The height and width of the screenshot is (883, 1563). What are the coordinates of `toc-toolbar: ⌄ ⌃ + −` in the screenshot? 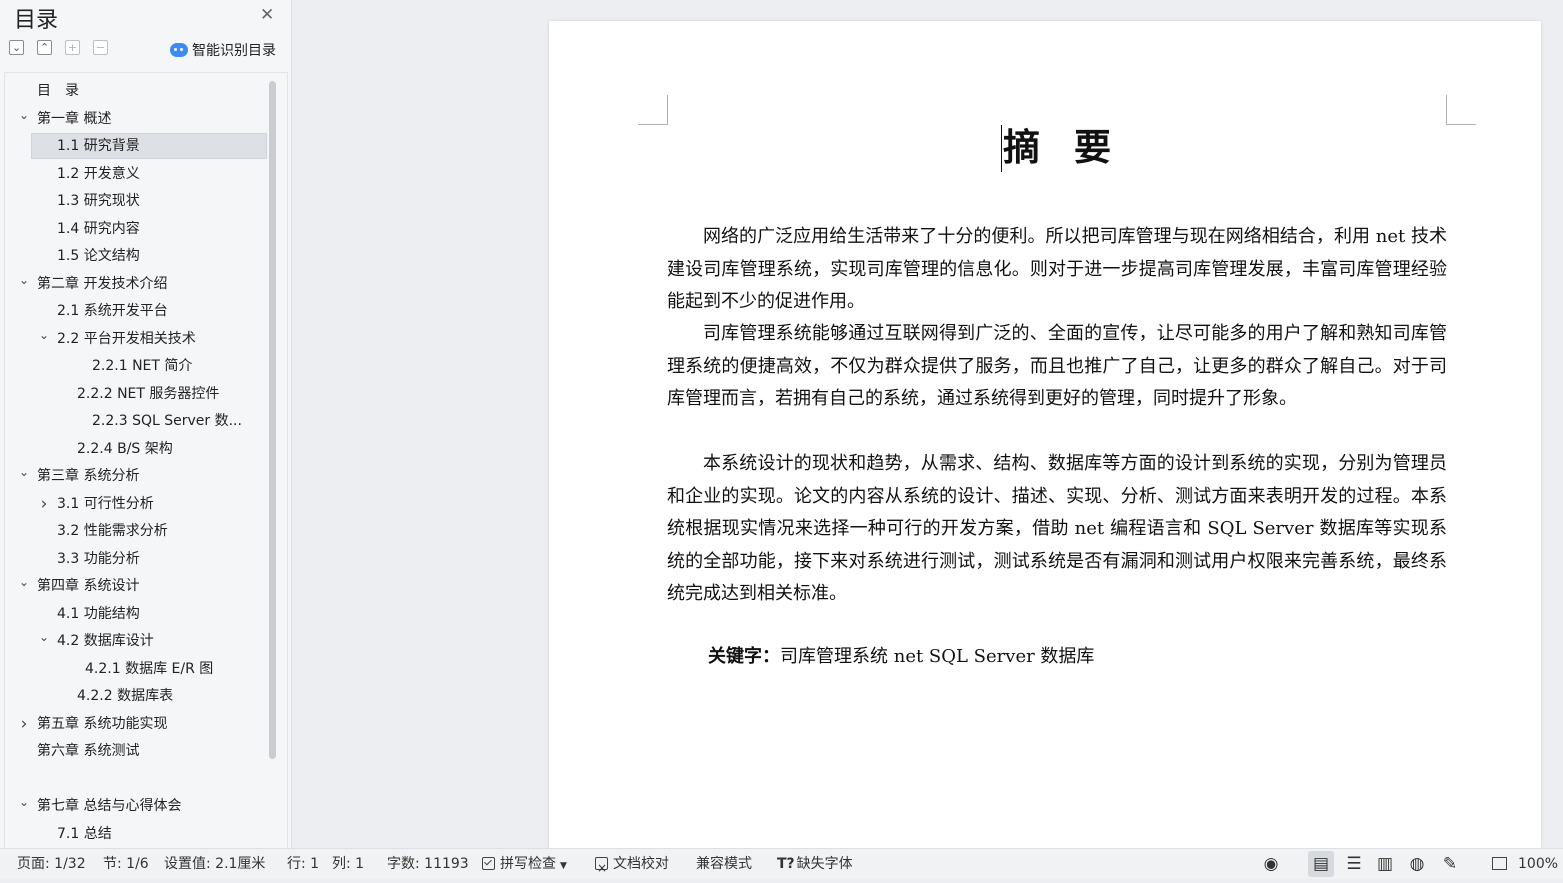 It's located at (58, 49).